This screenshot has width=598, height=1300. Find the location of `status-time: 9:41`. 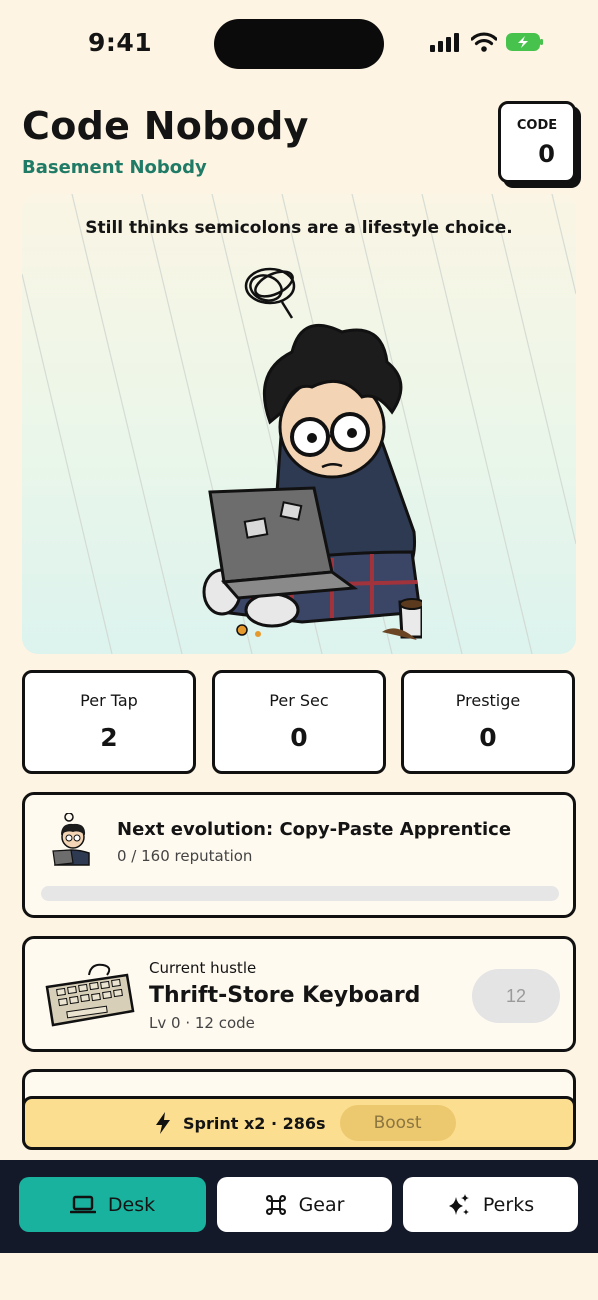

status-time: 9:41 is located at coordinates (120, 42).